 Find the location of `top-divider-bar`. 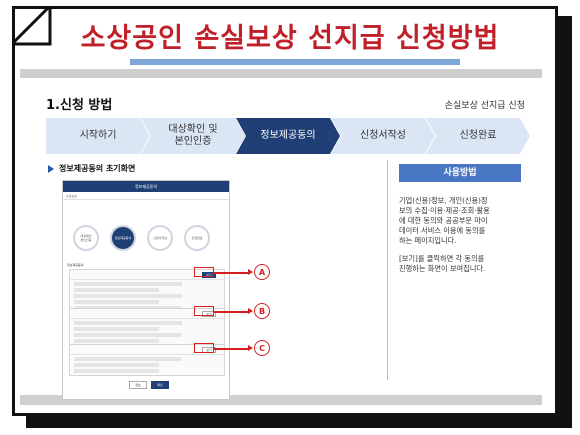

top-divider-bar is located at coordinates (281, 73).